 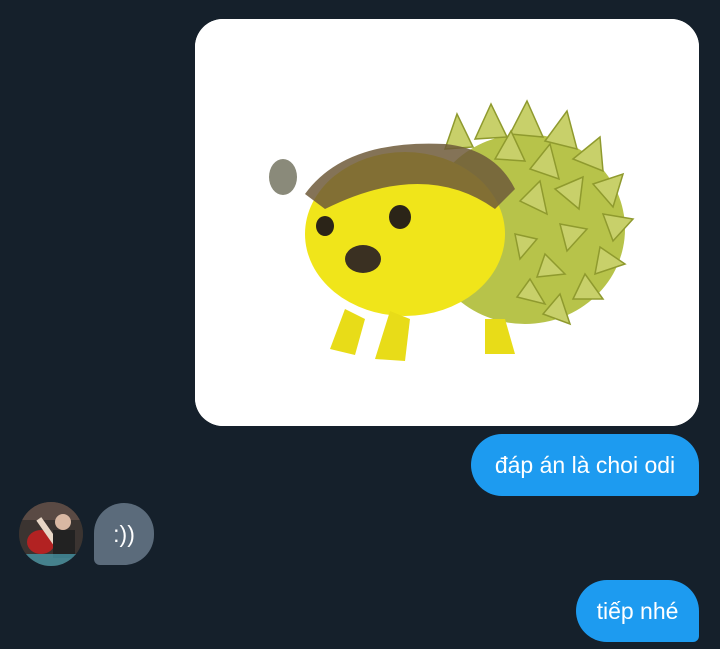 What do you see at coordinates (124, 534) in the screenshot?
I see `received-message-bubble: :))` at bounding box center [124, 534].